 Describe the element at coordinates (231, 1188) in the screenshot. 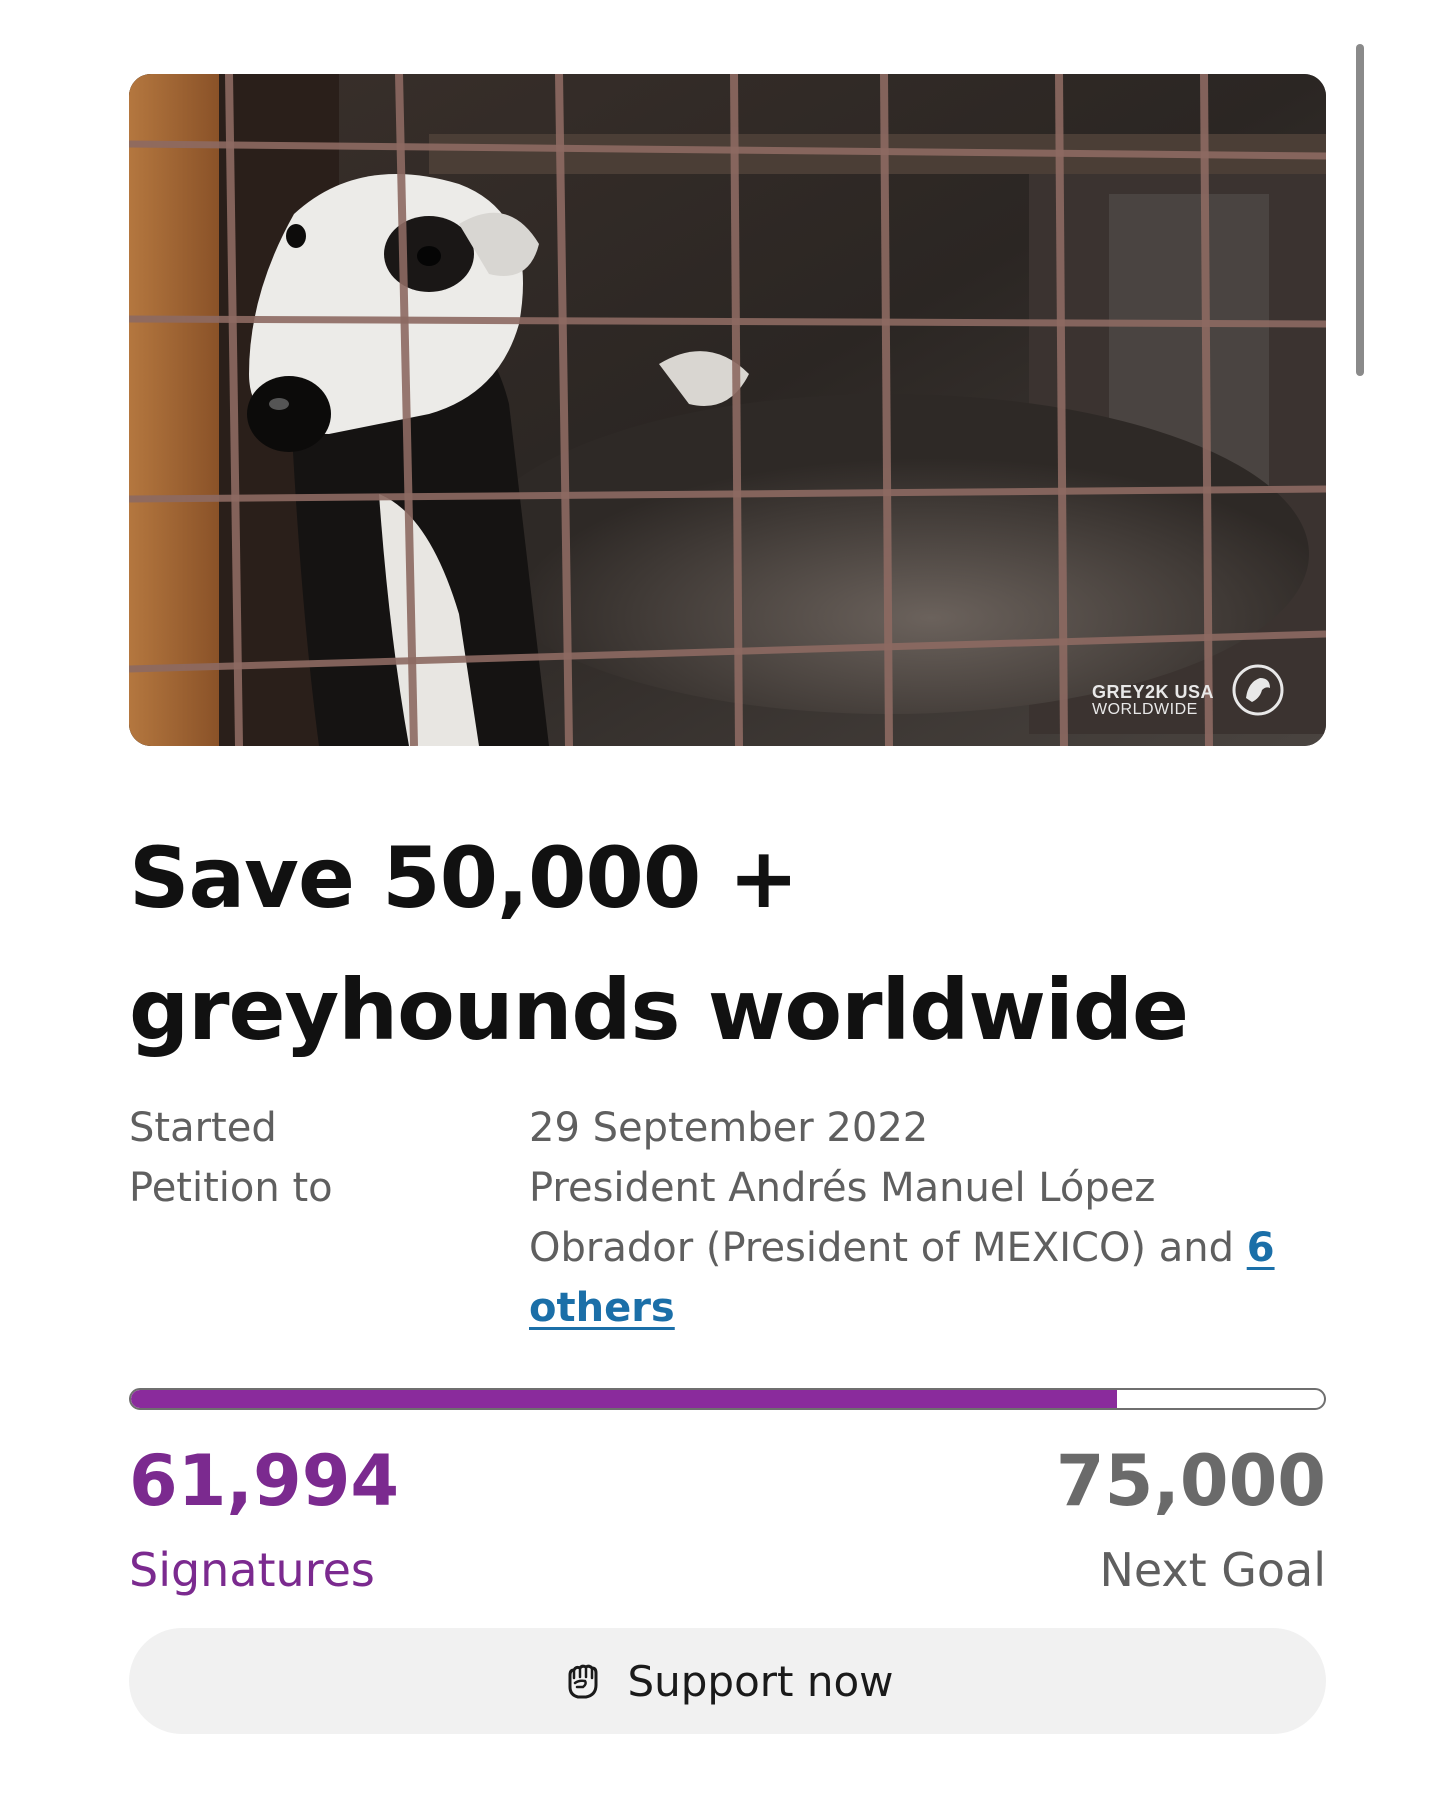

I see `petition-to-label: Petition to` at that location.